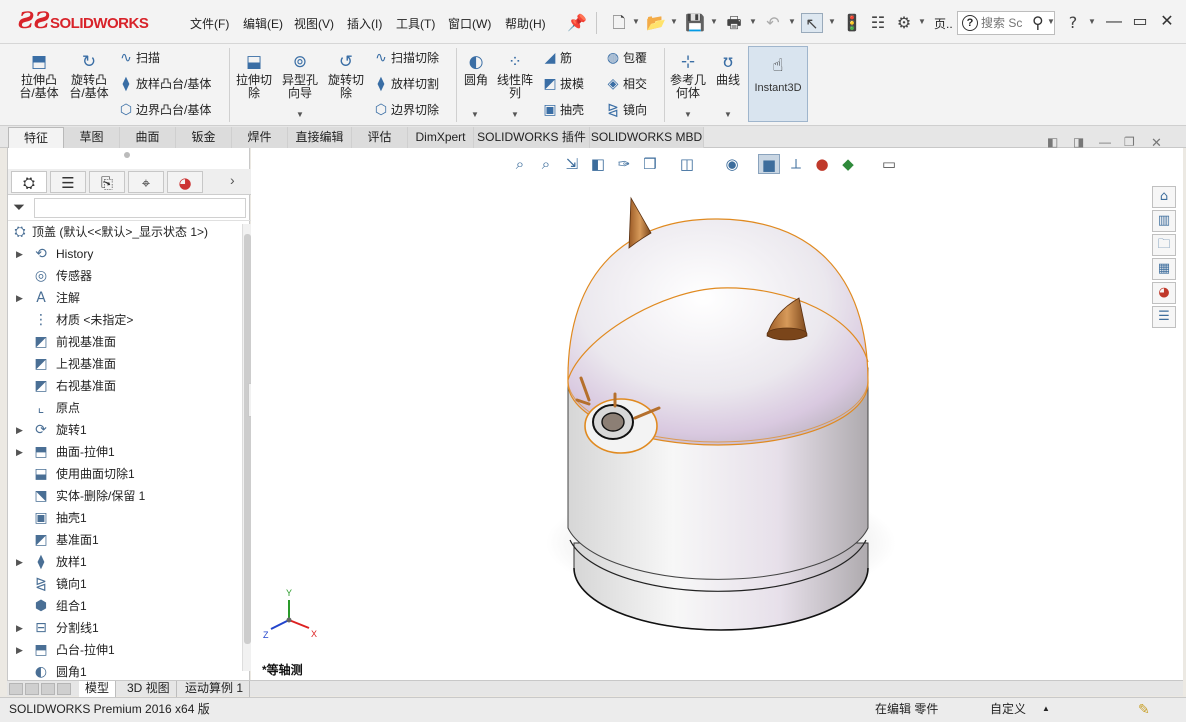 Image resolution: width=1186 pixels, height=722 pixels. I want to click on pattern-dropdown-icon: ▼, so click(515, 114).